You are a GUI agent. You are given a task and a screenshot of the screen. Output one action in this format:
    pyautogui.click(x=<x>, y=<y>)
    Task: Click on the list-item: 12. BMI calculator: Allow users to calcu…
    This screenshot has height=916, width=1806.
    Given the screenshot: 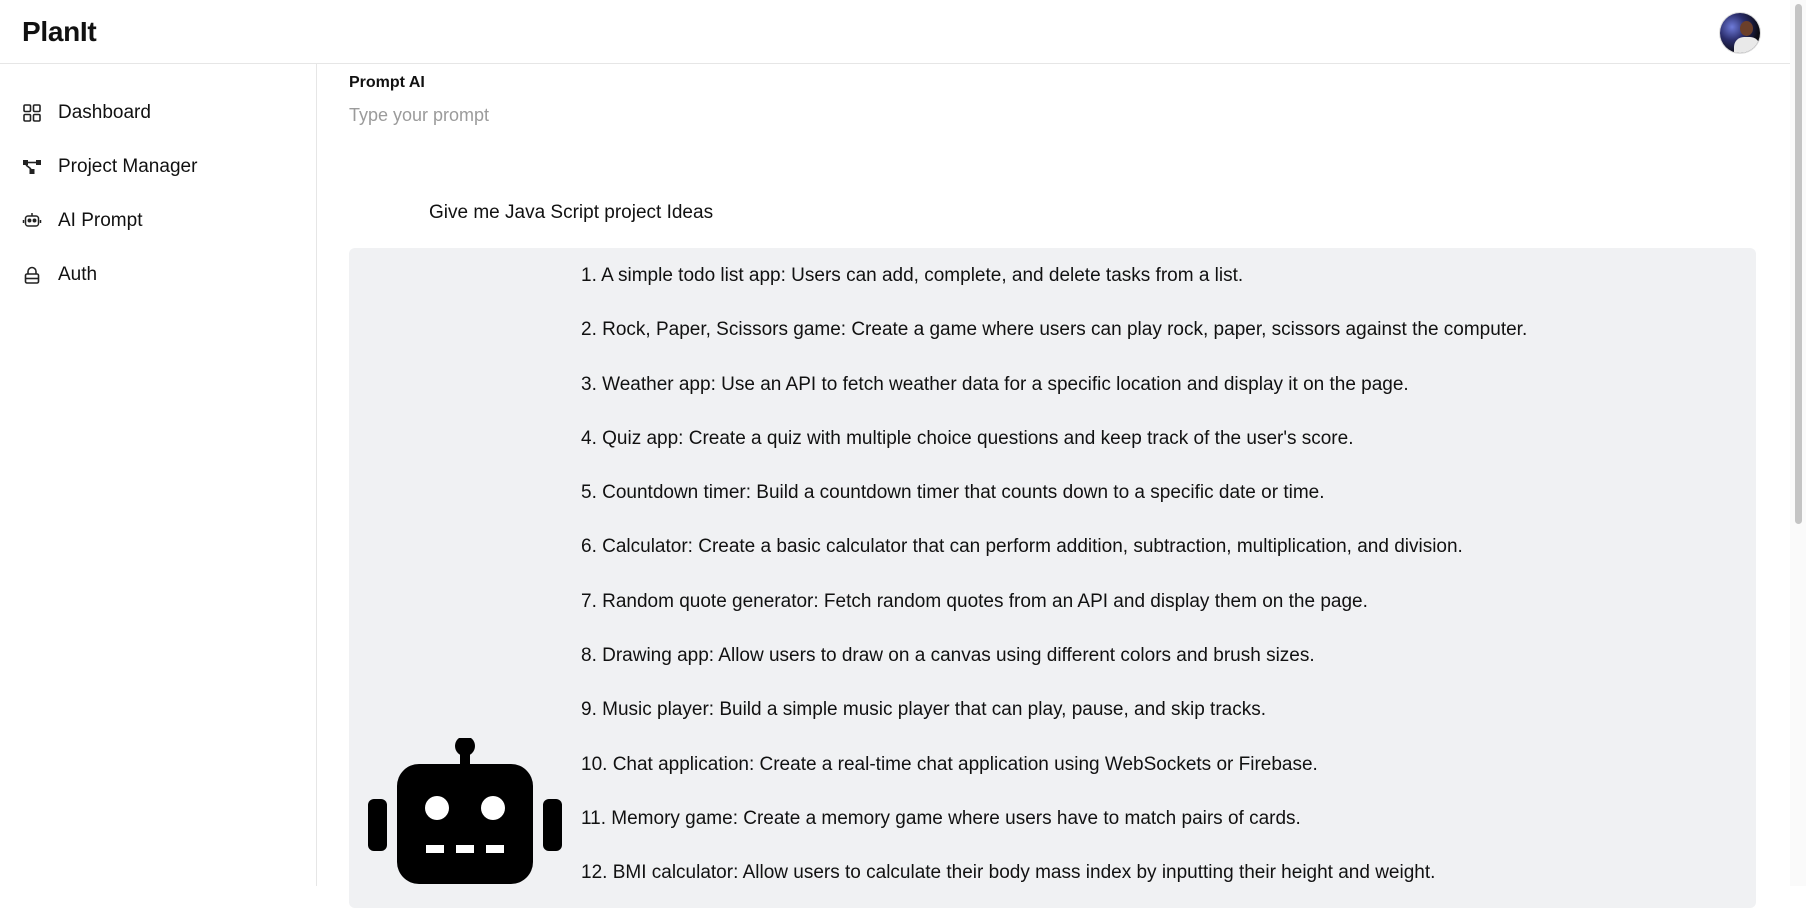 What is the action you would take?
    pyautogui.click(x=1008, y=873)
    